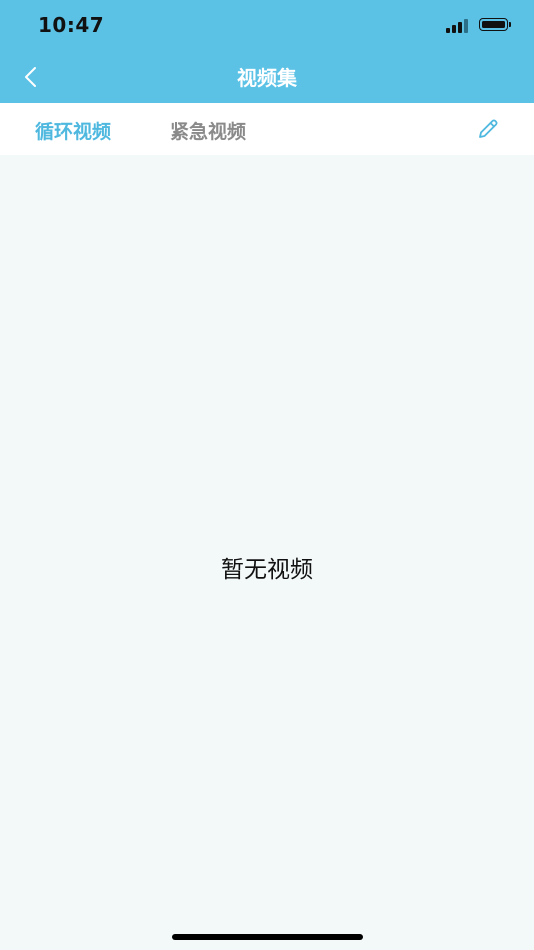 The width and height of the screenshot is (534, 950). Describe the element at coordinates (73, 130) in the screenshot. I see `tab-loop-videos: 循环视频` at that location.